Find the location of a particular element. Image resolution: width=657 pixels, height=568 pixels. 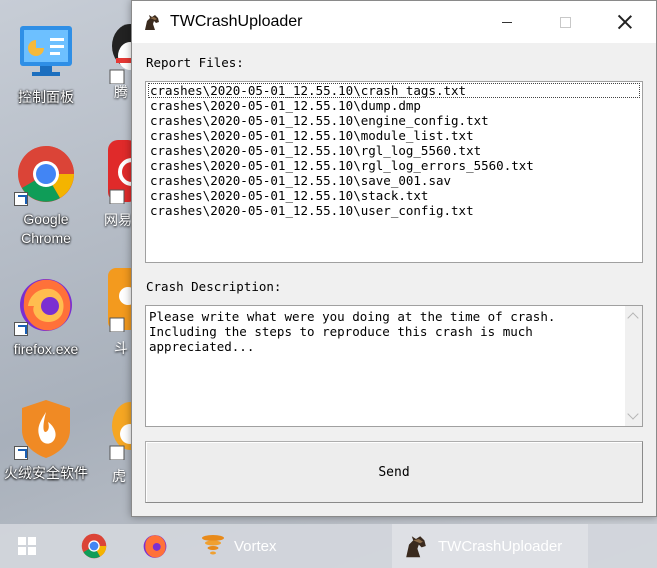

desktop-icon-control-panel: 控制面板 is located at coordinates (50, 63).